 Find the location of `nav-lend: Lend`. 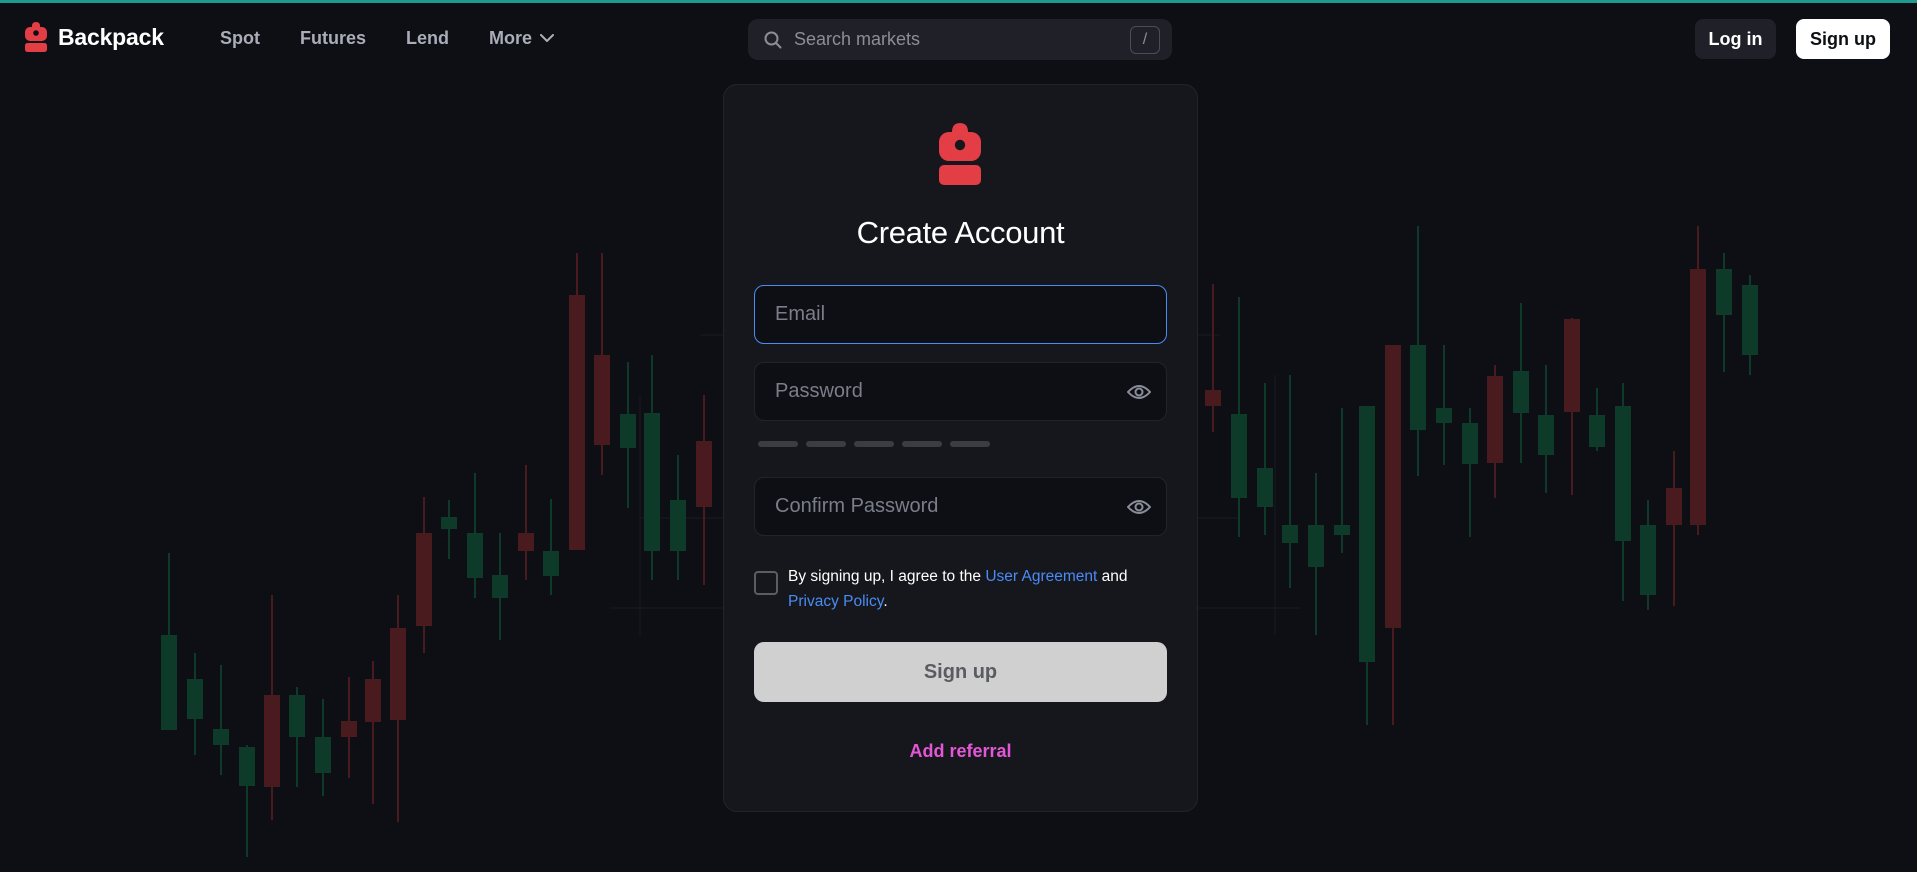

nav-lend: Lend is located at coordinates (427, 38).